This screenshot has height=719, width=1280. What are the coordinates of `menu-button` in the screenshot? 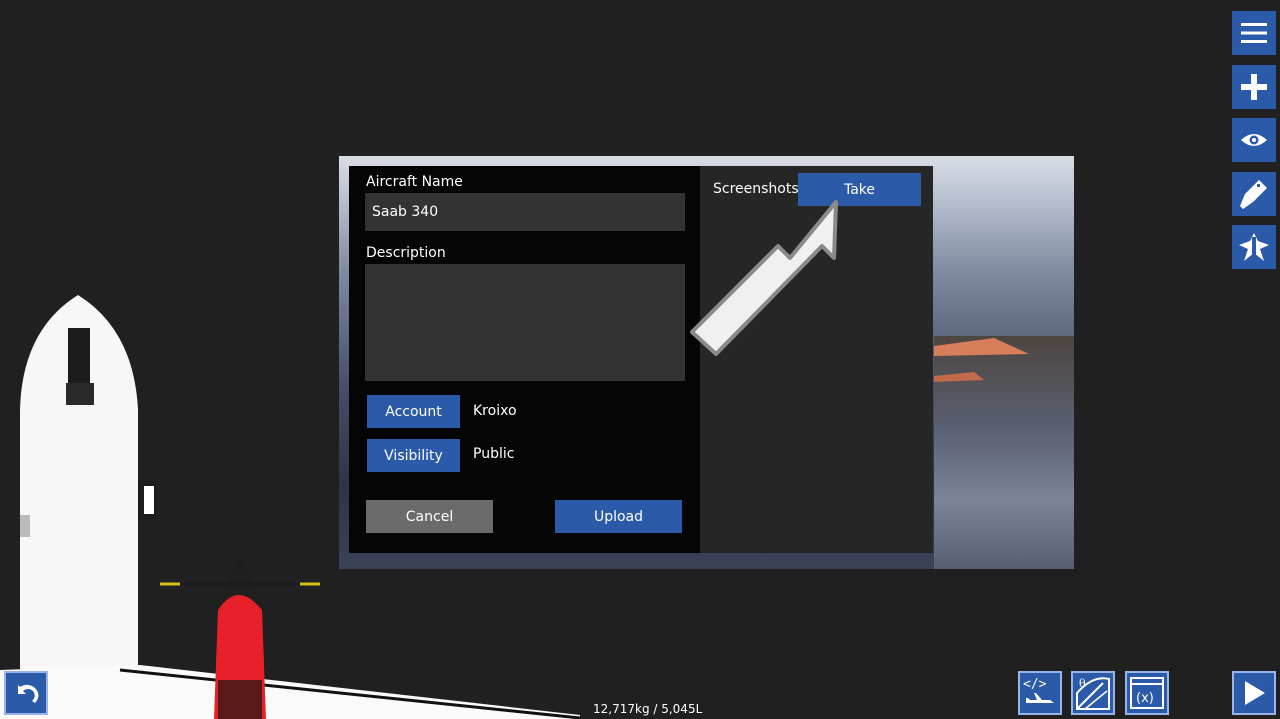 It's located at (1254, 33).